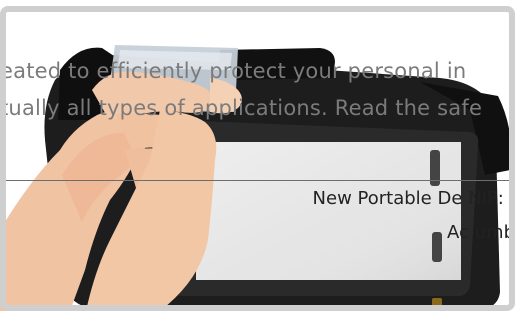 This screenshot has width=515, height=311. I want to click on model-info-text: New Portable De NIP: 8, so click(413, 198).